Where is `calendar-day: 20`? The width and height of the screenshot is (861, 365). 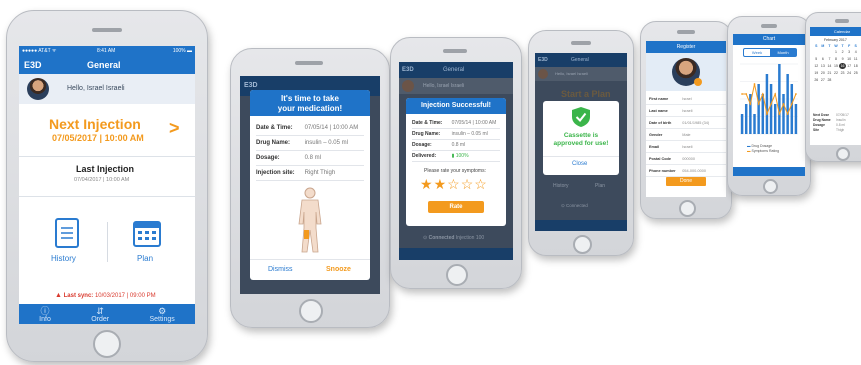 calendar-day: 20 is located at coordinates (823, 73).